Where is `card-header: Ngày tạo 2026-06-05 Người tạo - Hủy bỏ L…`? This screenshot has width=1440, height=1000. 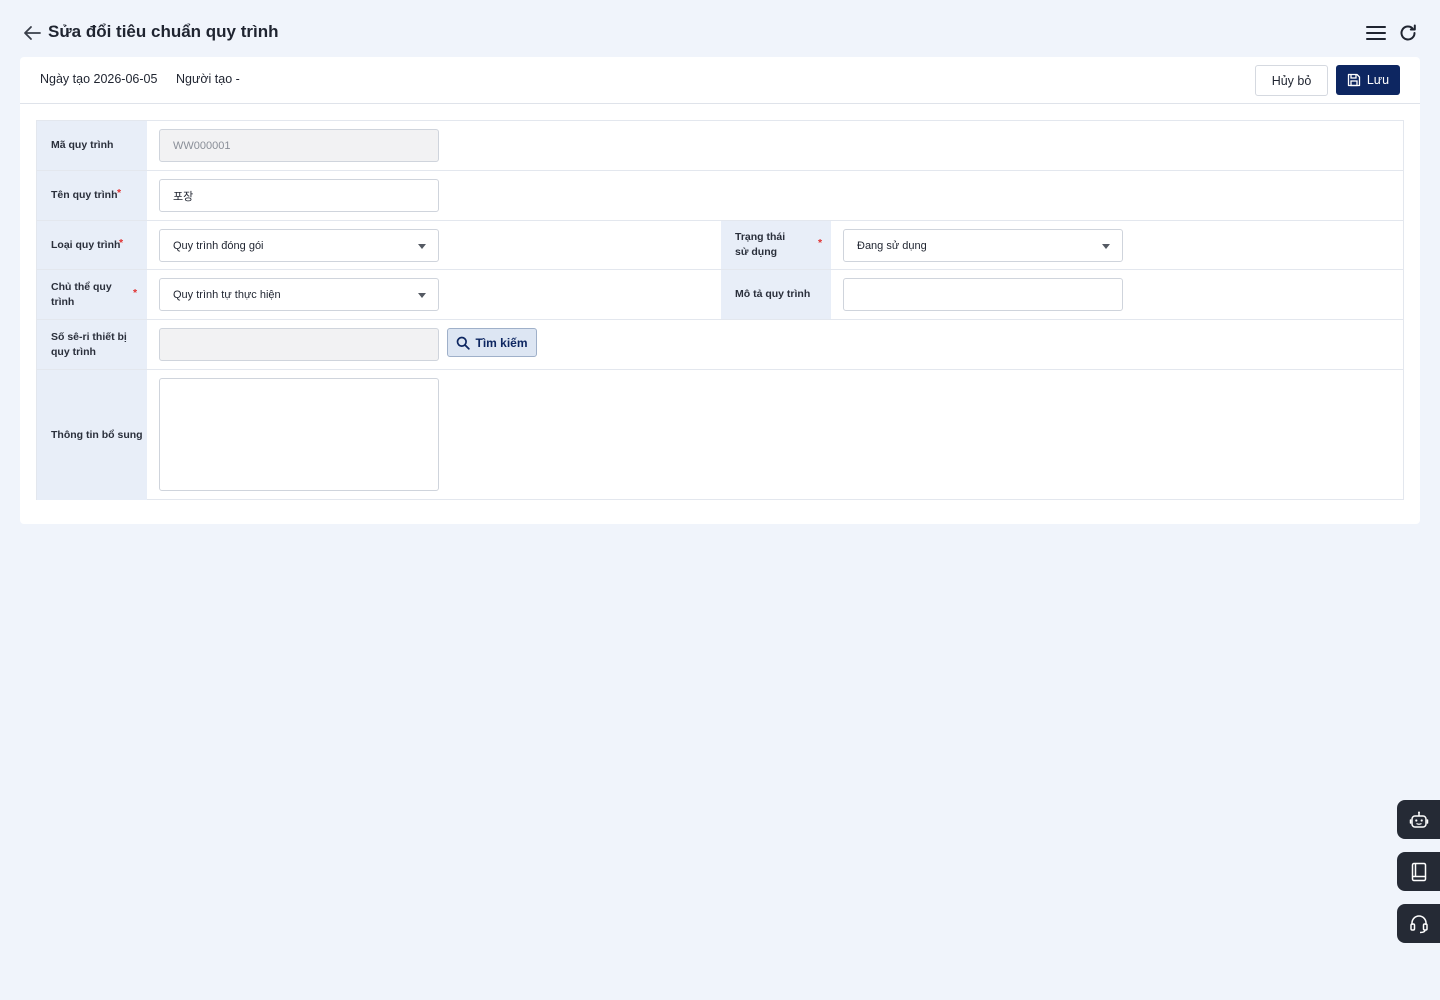
card-header: Ngày tạo 2026-06-05 Người tạo - Hủy bỏ L… is located at coordinates (720, 80).